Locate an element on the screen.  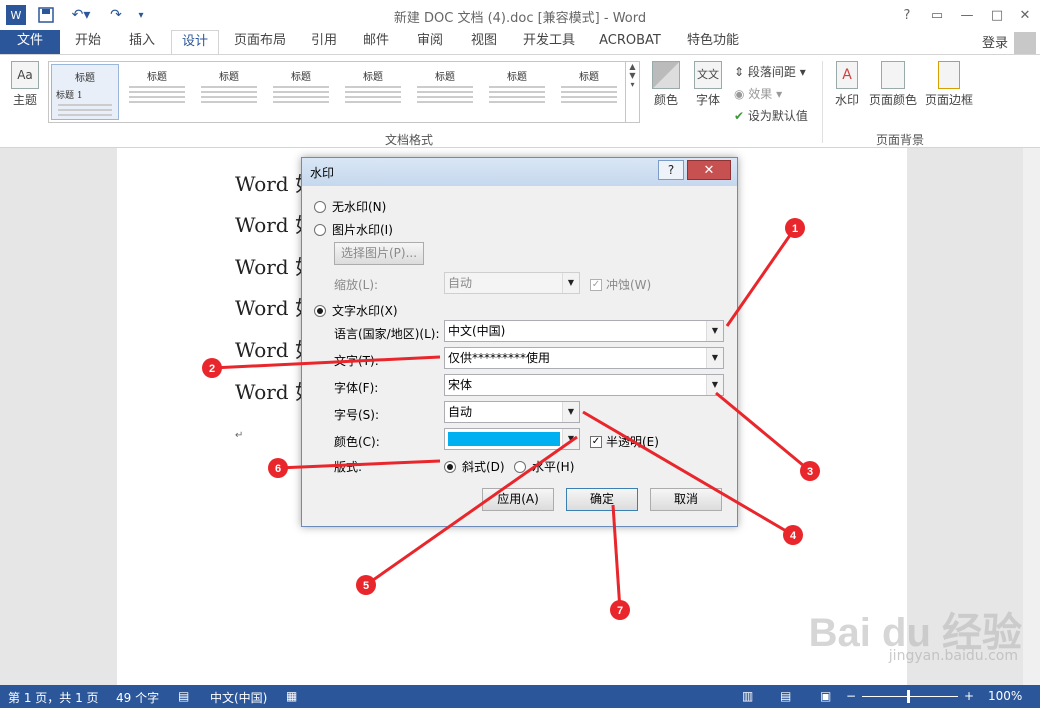
washout-checkbox: ✓ is located at coordinates (596, 284).